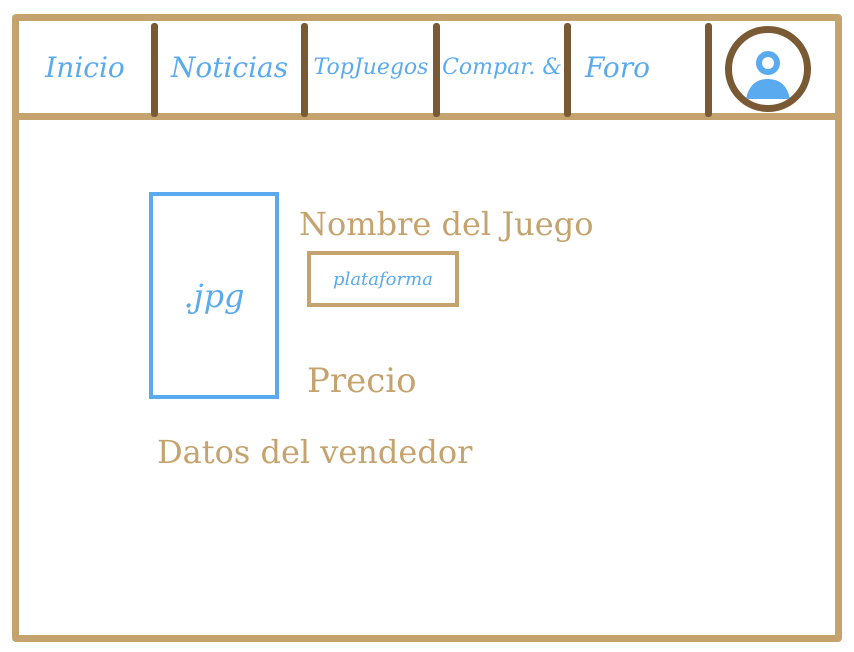 This screenshot has width=854, height=652. Describe the element at coordinates (362, 381) in the screenshot. I see `game-price: Precio` at that location.